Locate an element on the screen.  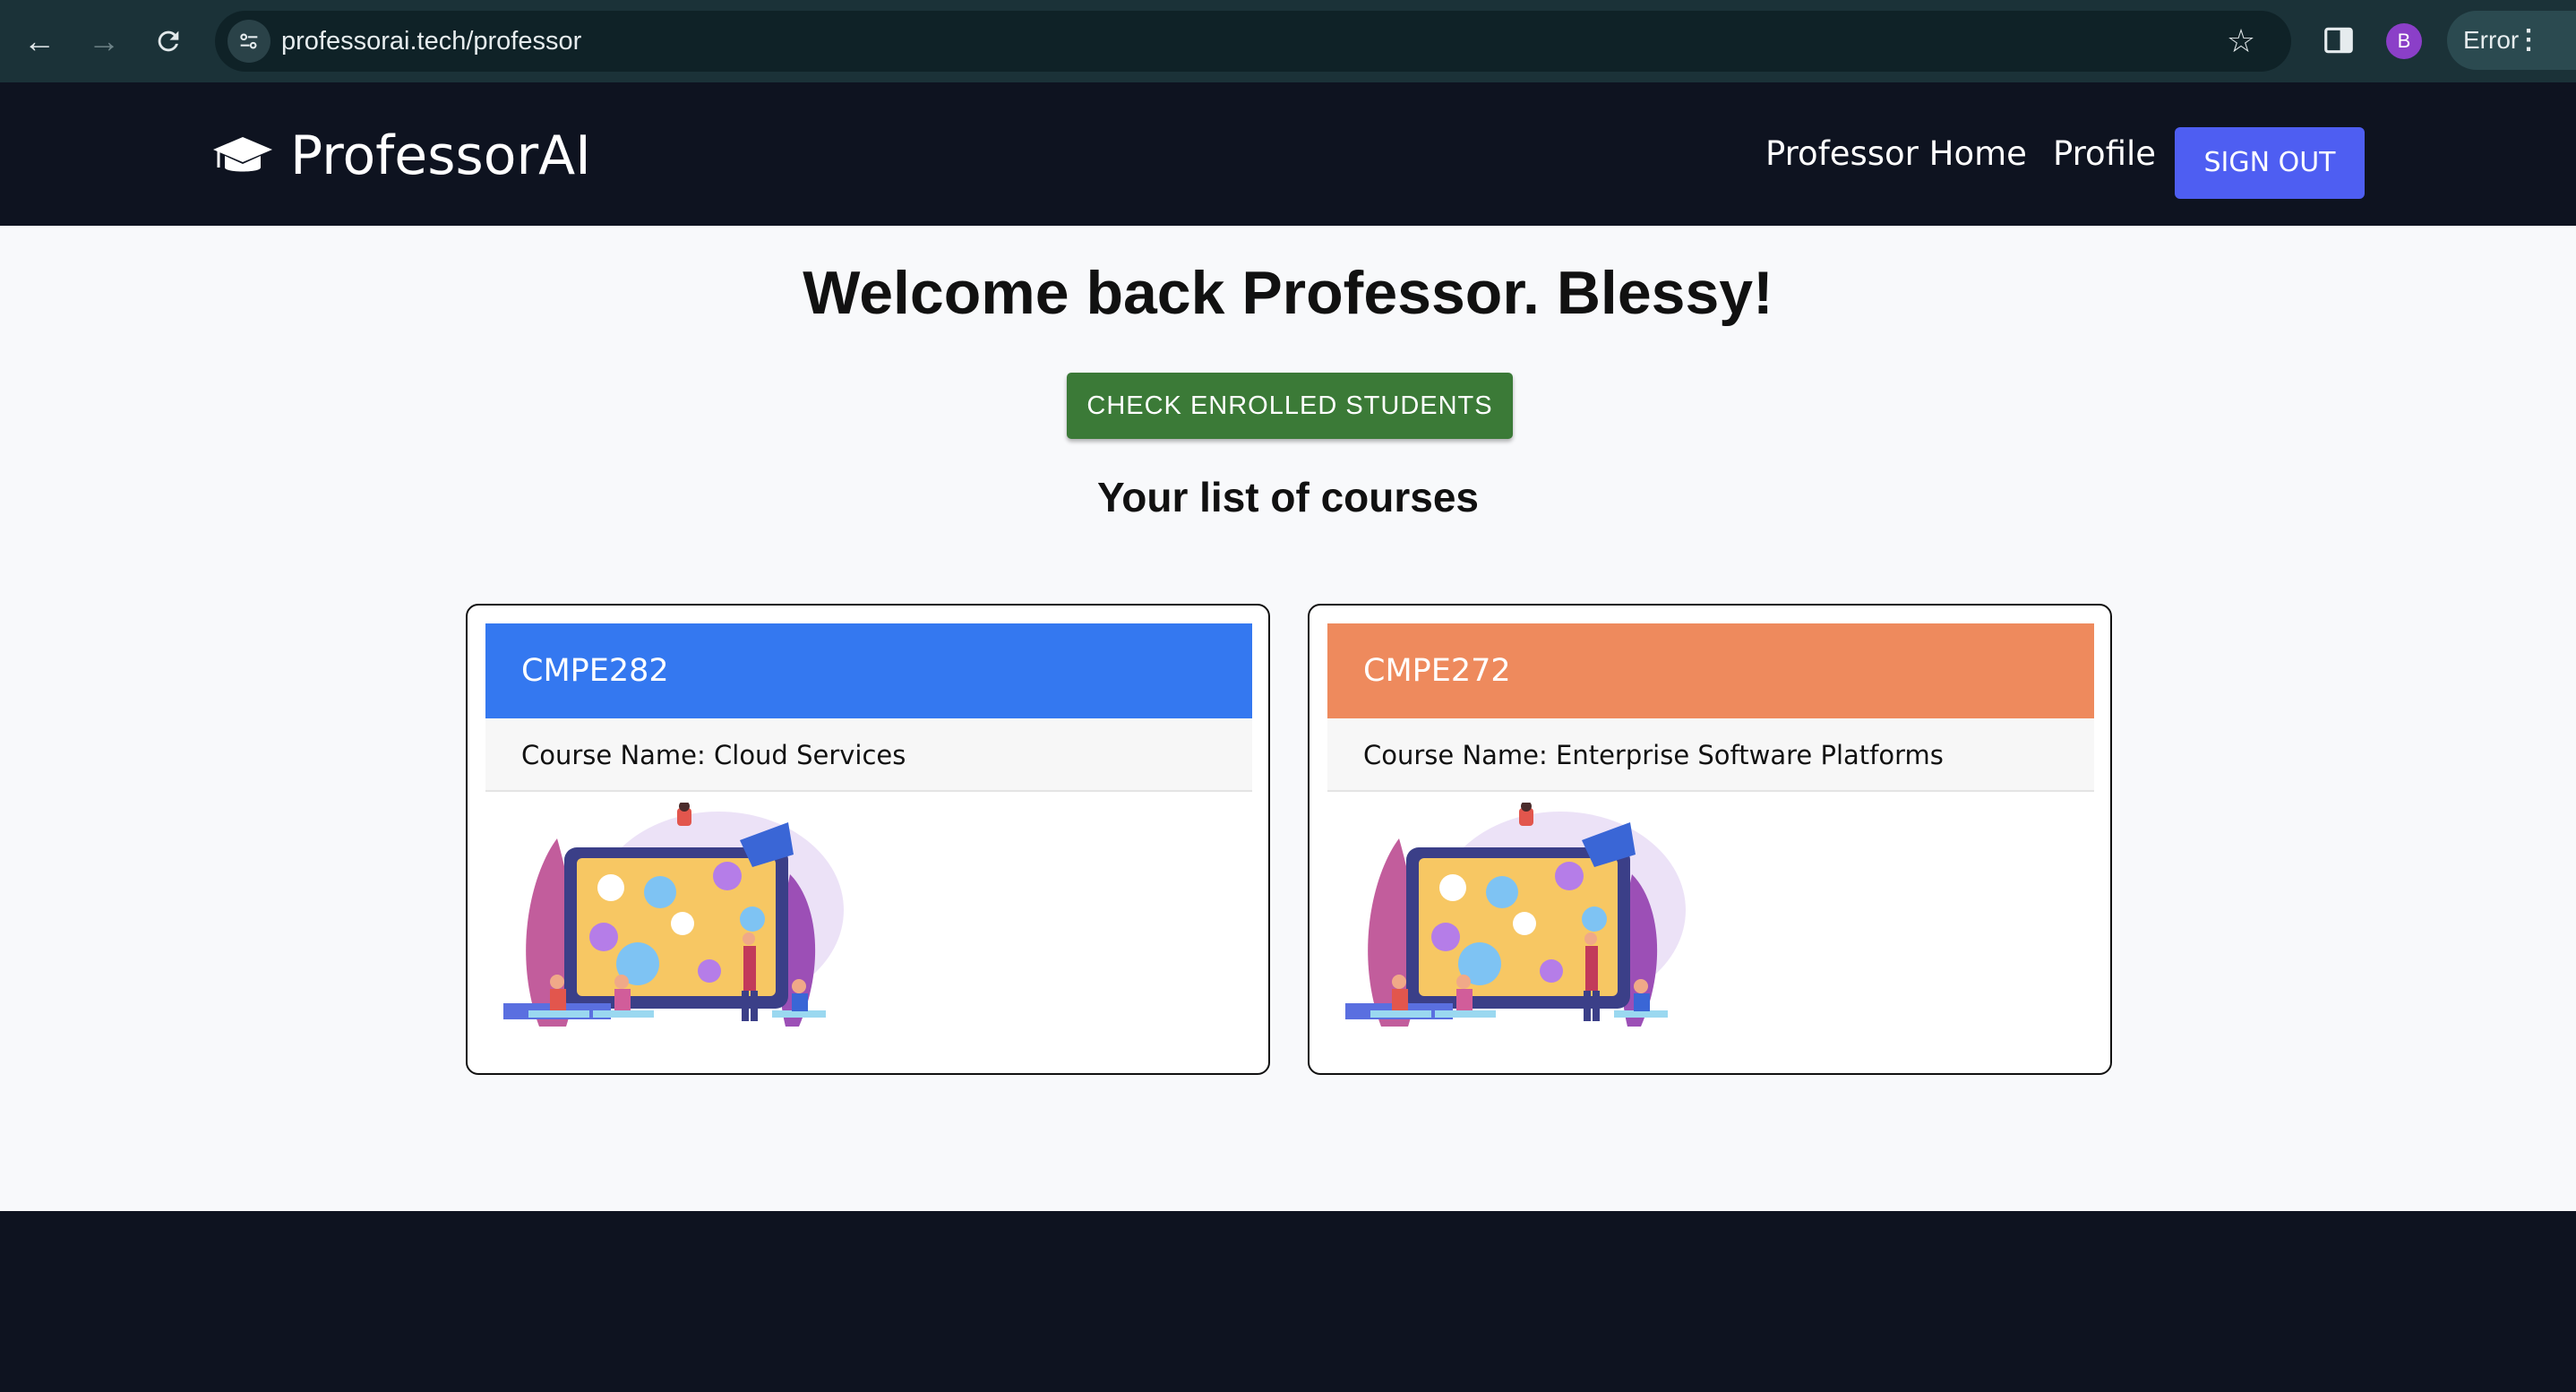
sign-out-button: SIGN OUT is located at coordinates (2270, 163).